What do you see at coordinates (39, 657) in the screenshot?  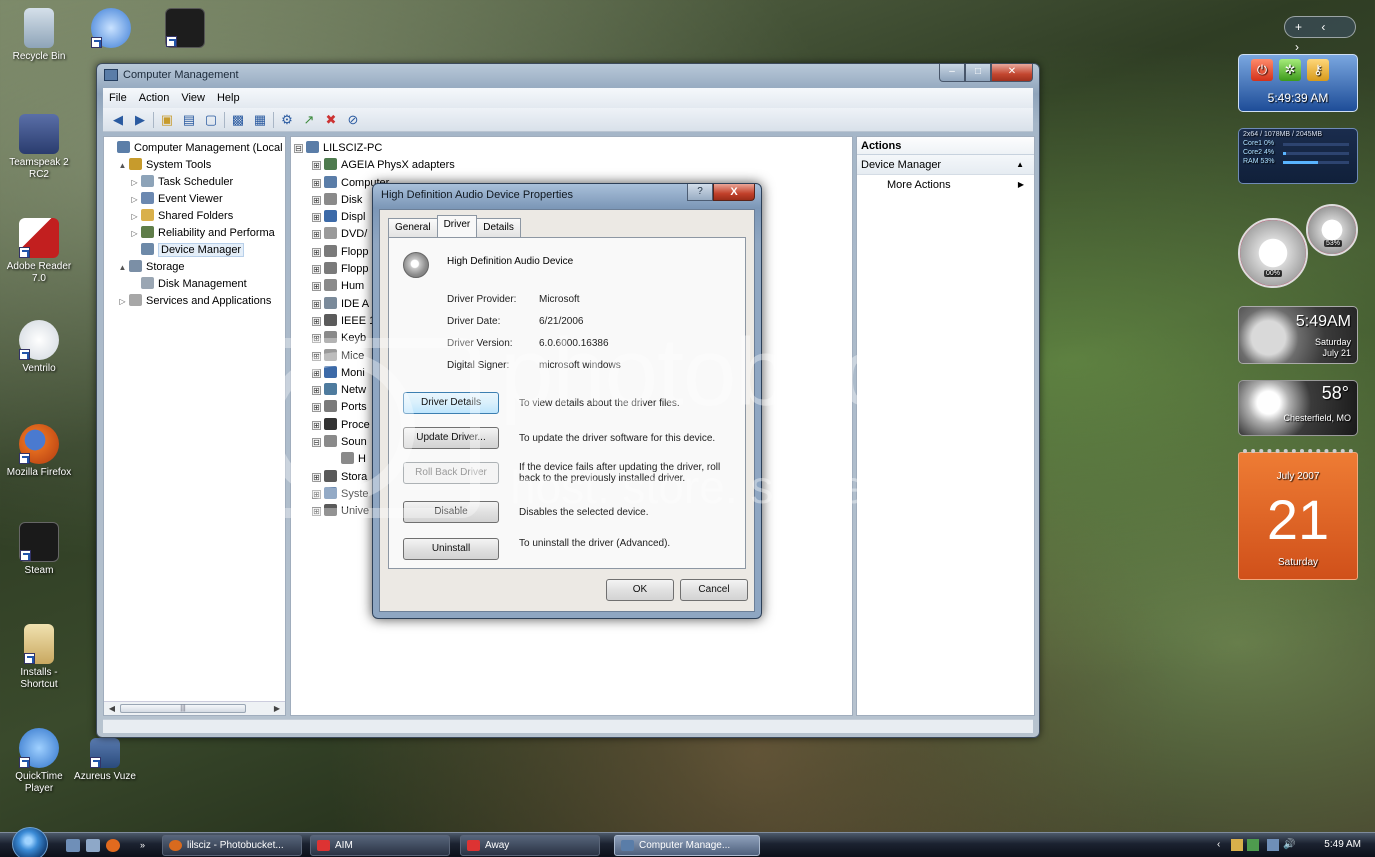 I see `desktop-icon-installs: Installs - Shortcut` at bounding box center [39, 657].